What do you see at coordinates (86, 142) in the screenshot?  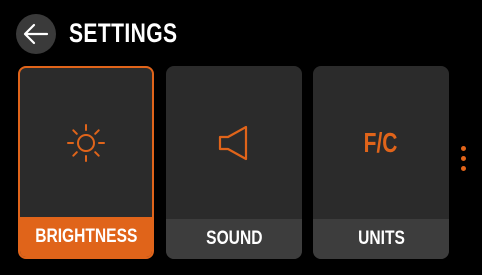 I see `sun-icon` at bounding box center [86, 142].